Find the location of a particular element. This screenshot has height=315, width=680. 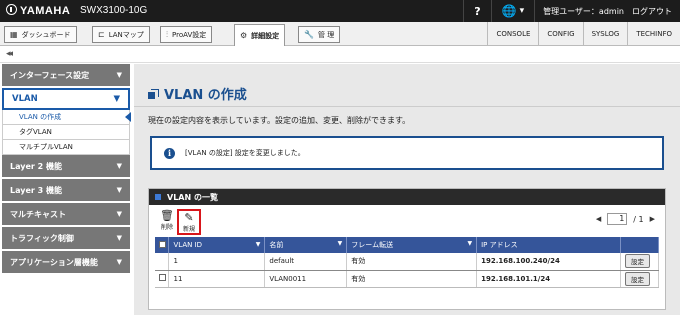

sliders-icon: ⫶ is located at coordinates (167, 34).